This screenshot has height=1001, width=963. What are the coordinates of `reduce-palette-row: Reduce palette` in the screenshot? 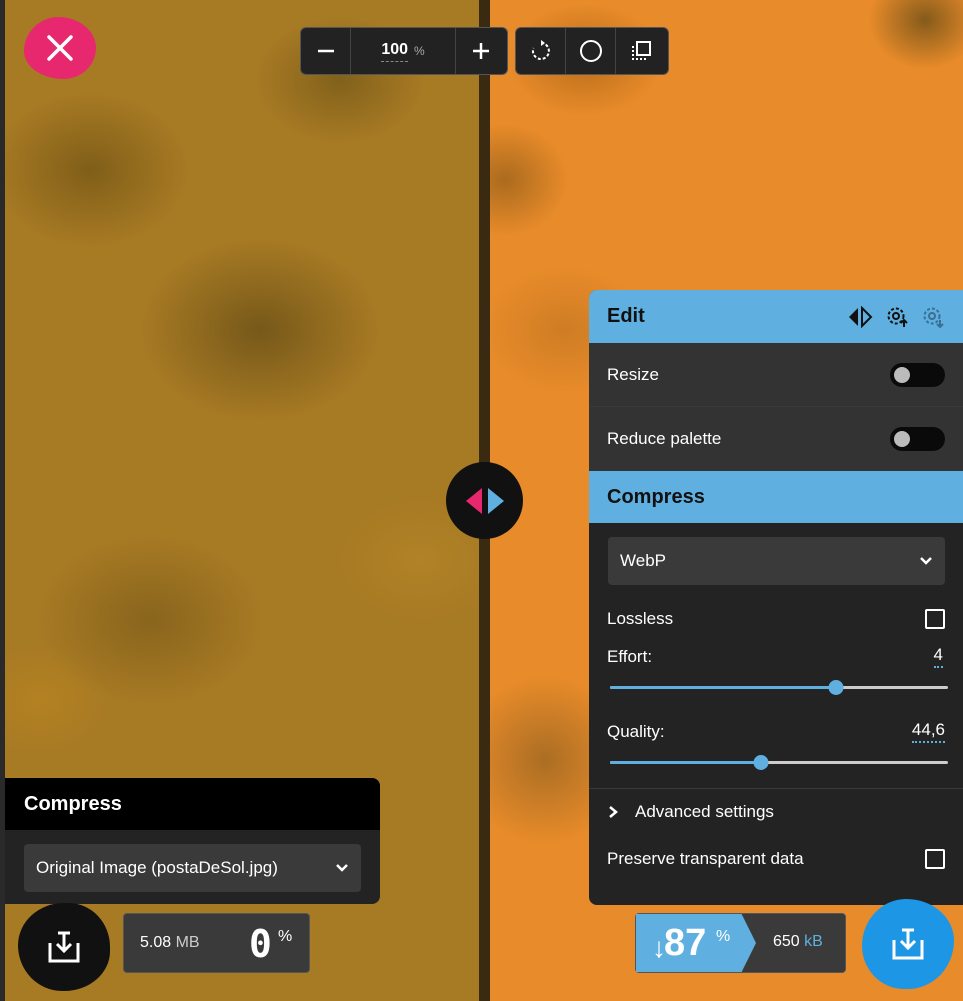 It's located at (776, 439).